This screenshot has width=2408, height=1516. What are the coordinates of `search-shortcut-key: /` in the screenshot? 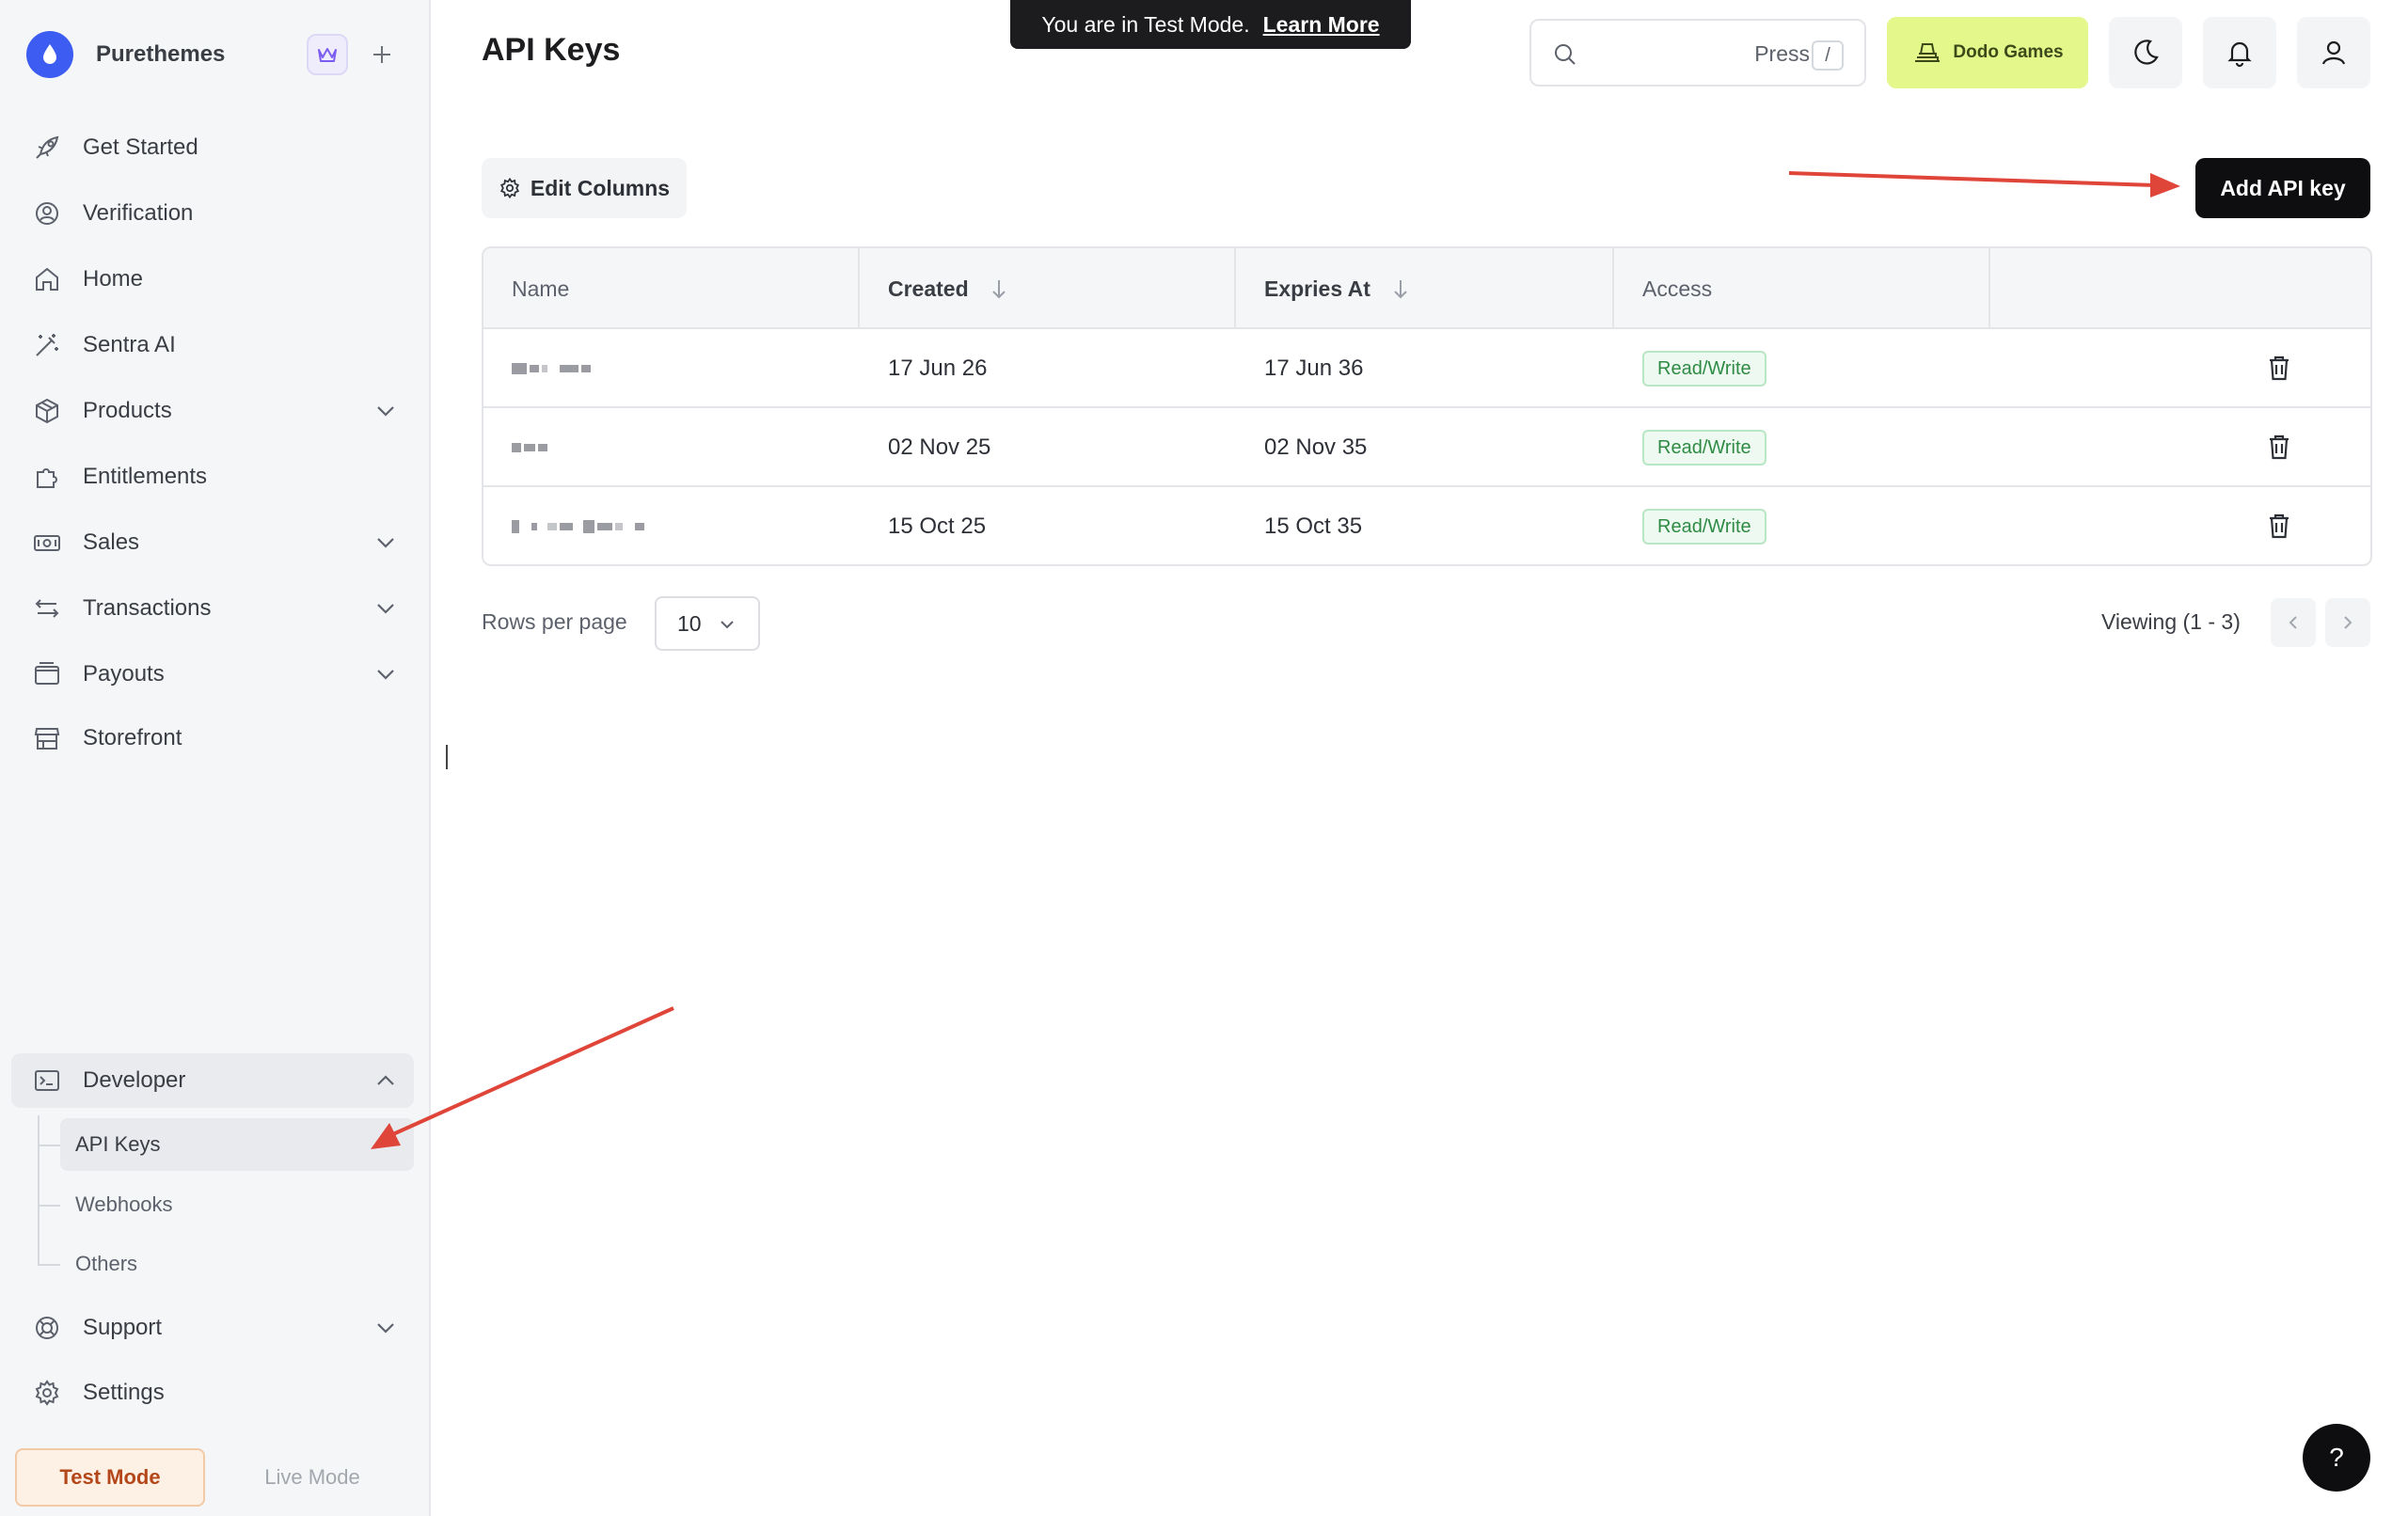 It's located at (1828, 55).